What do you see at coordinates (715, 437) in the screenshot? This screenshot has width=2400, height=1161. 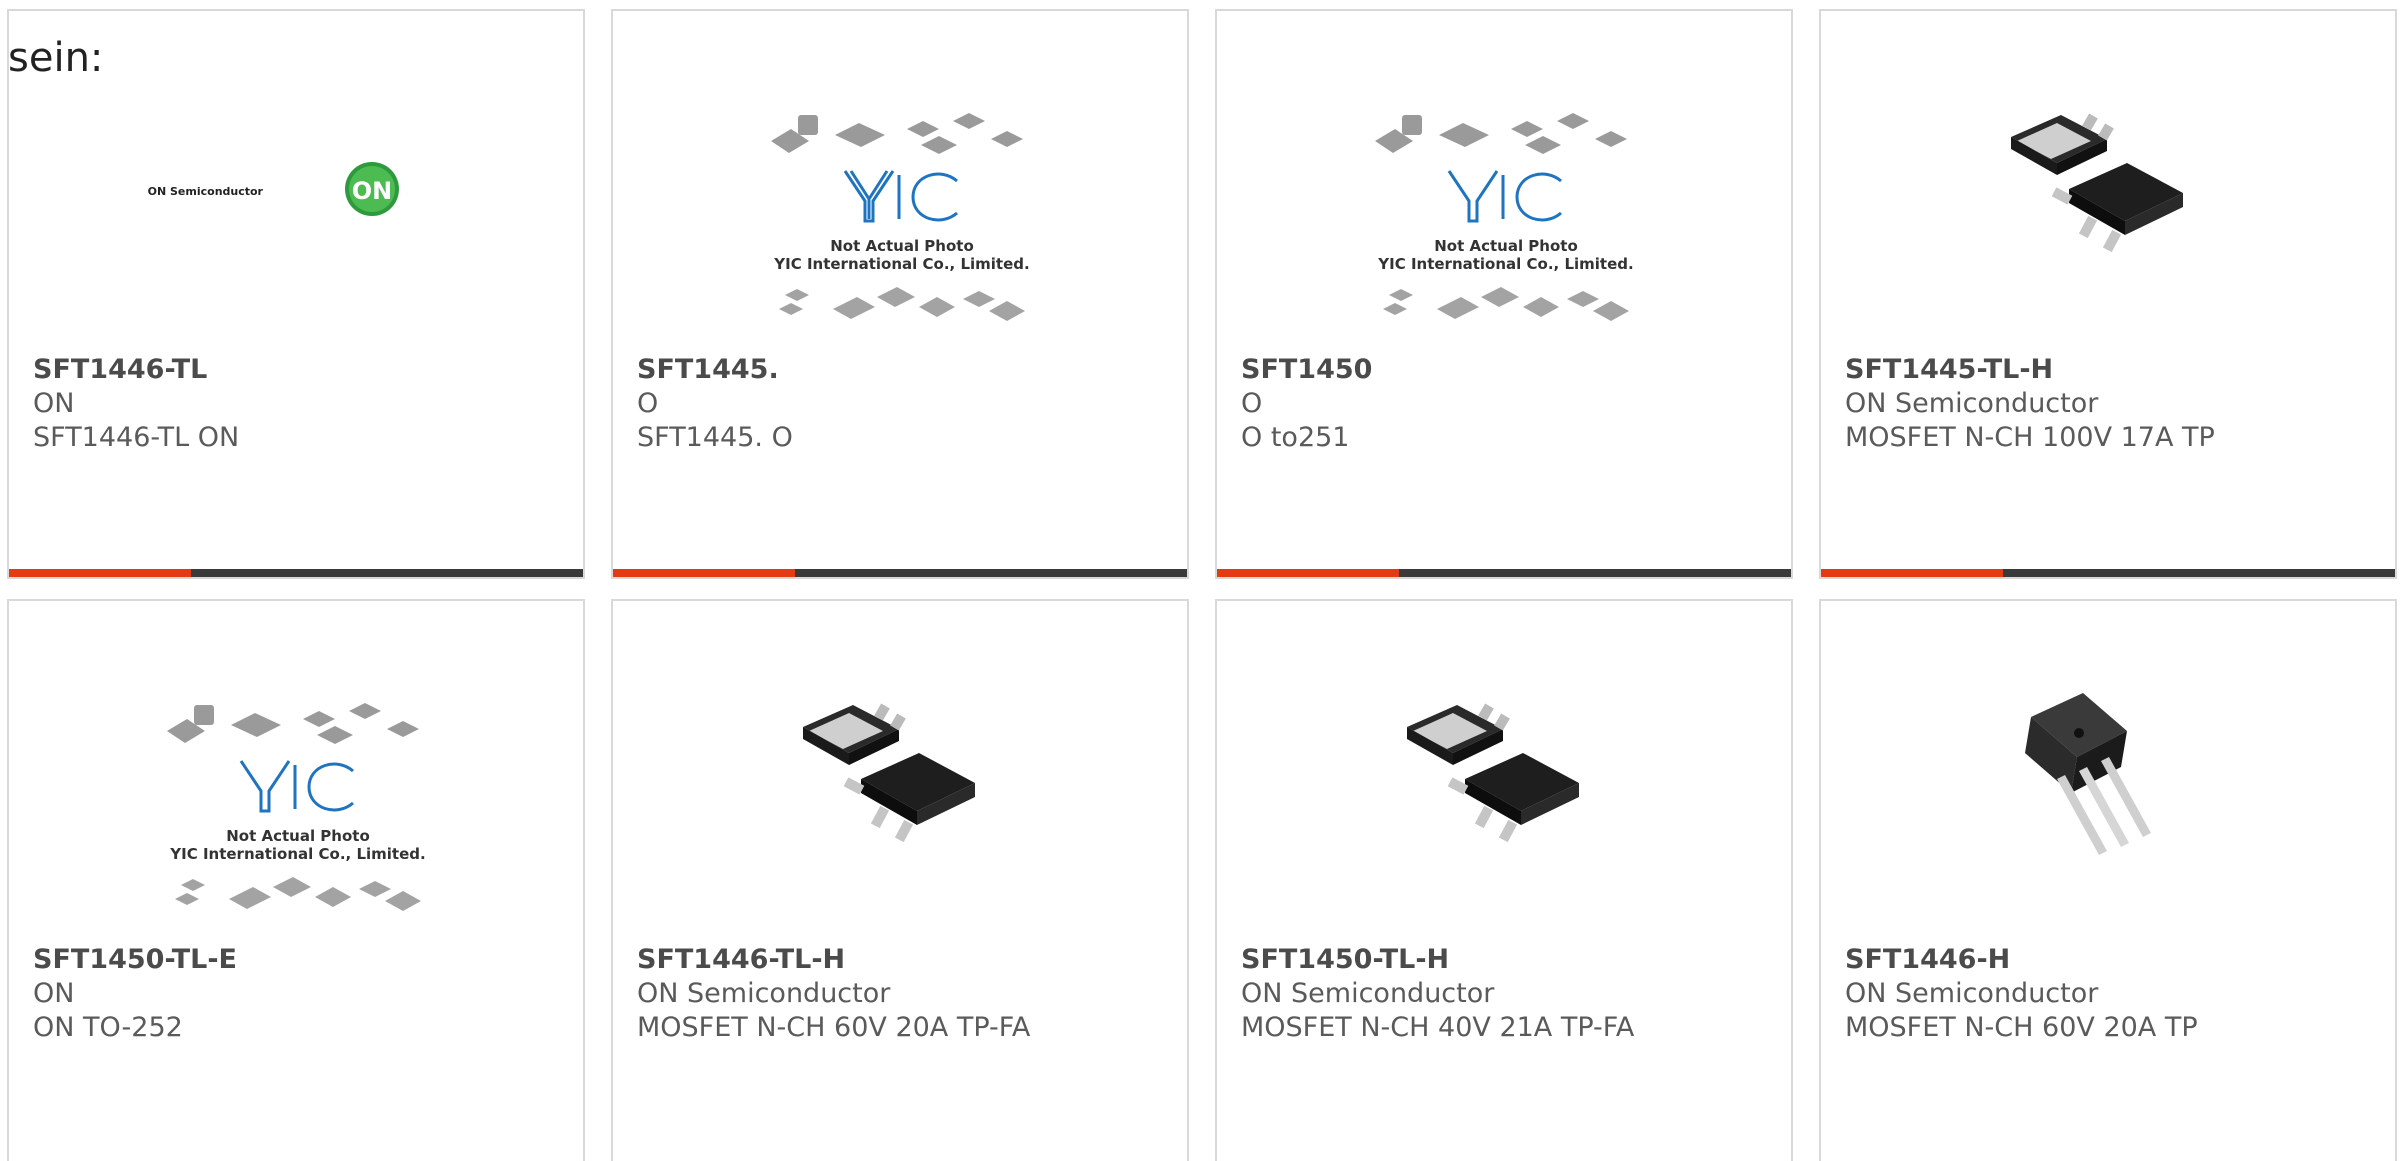 I see `description: SFT1445. O` at bounding box center [715, 437].